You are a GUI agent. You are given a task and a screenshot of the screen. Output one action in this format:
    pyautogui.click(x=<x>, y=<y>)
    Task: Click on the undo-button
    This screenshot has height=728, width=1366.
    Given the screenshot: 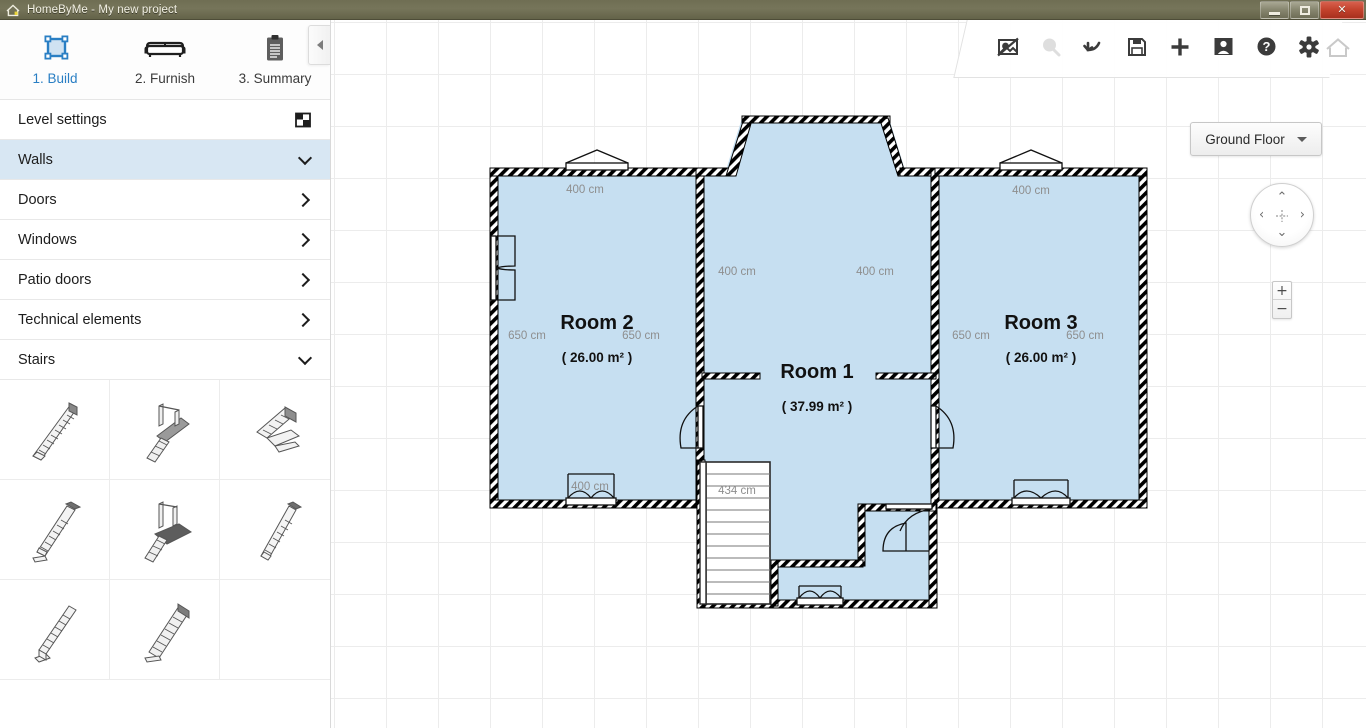 What is the action you would take?
    pyautogui.click(x=1094, y=49)
    